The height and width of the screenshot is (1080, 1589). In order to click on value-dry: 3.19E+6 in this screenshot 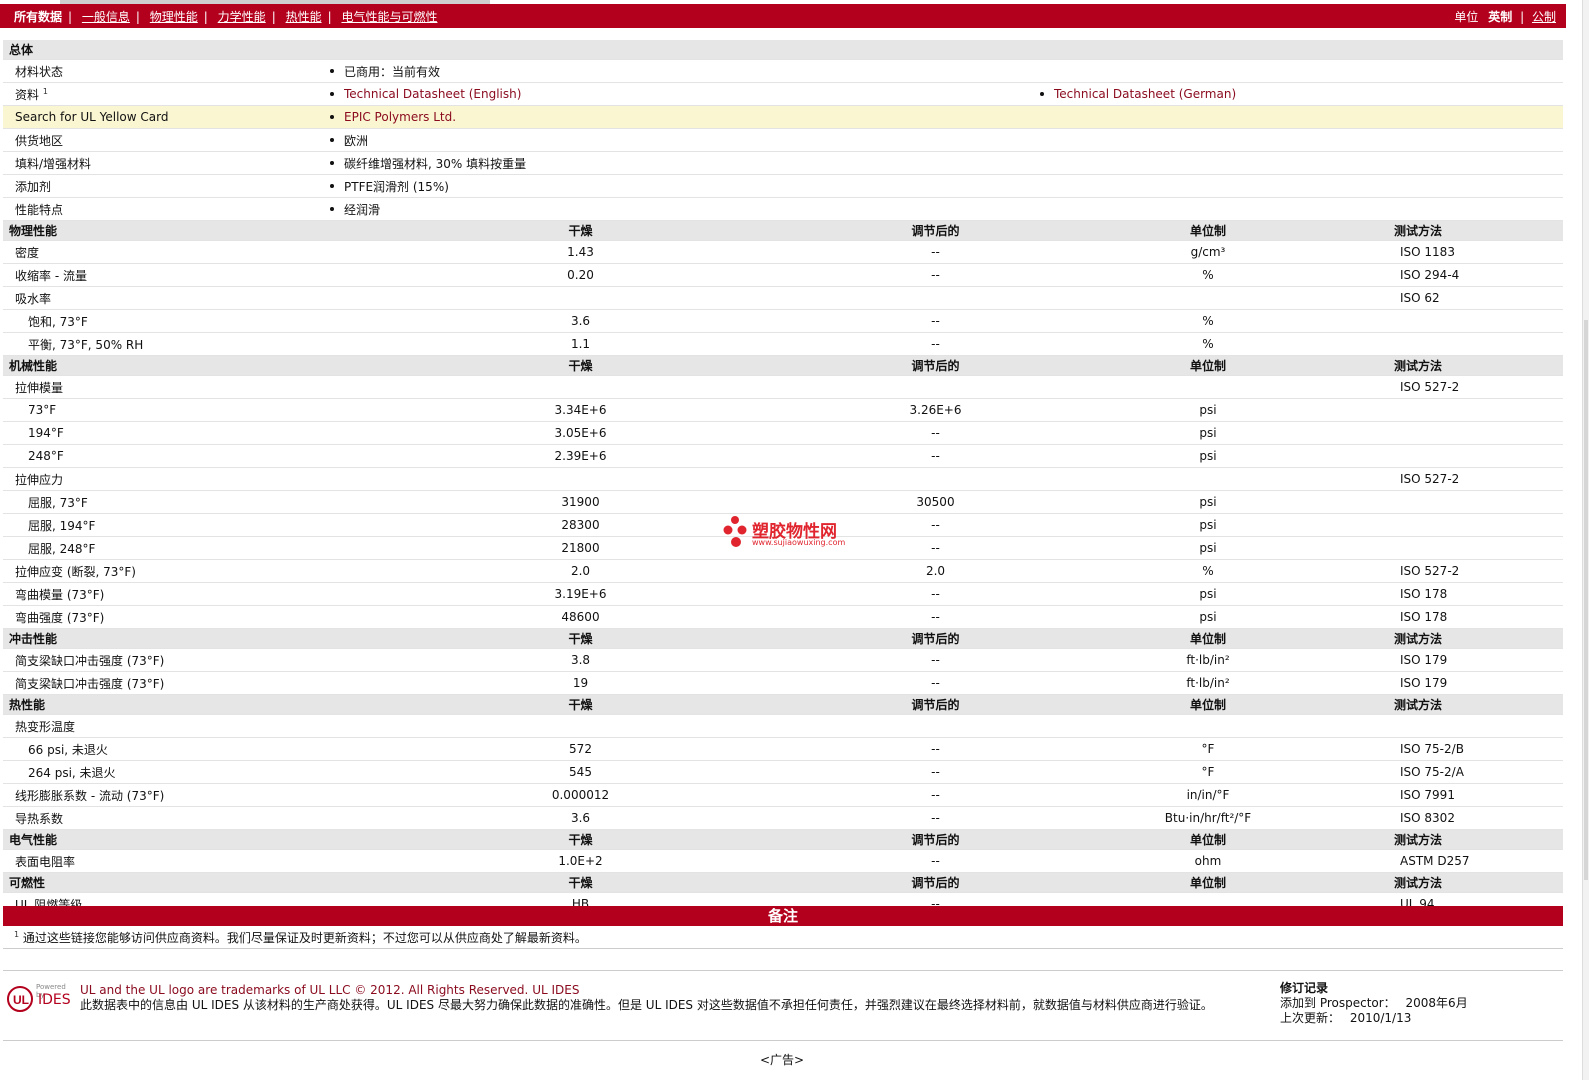, I will do `click(580, 594)`.